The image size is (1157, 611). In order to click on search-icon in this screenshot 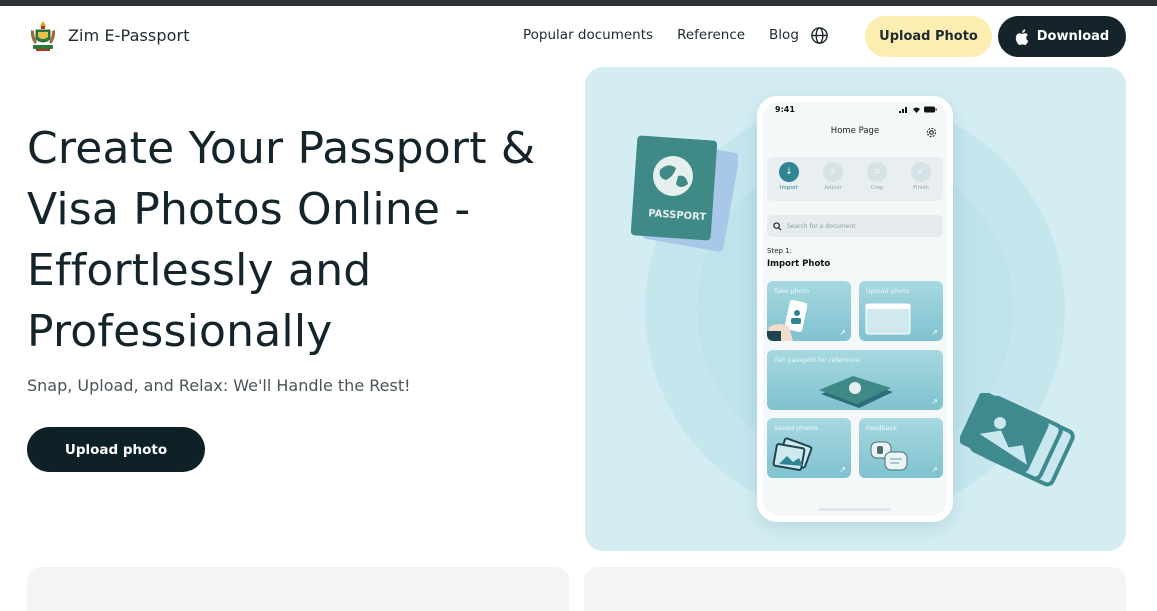, I will do `click(777, 226)`.